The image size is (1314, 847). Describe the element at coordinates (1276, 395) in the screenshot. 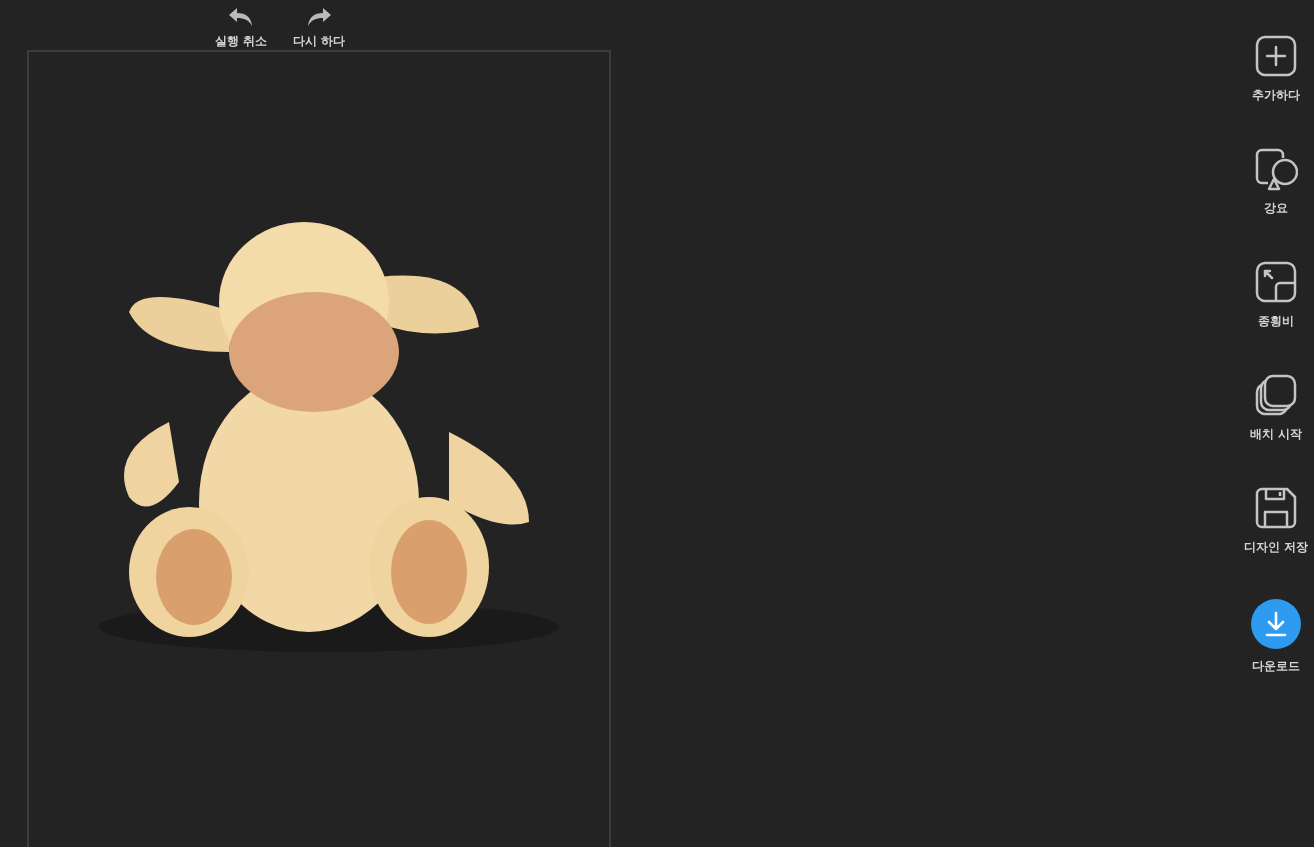

I see `stack-icon` at that location.